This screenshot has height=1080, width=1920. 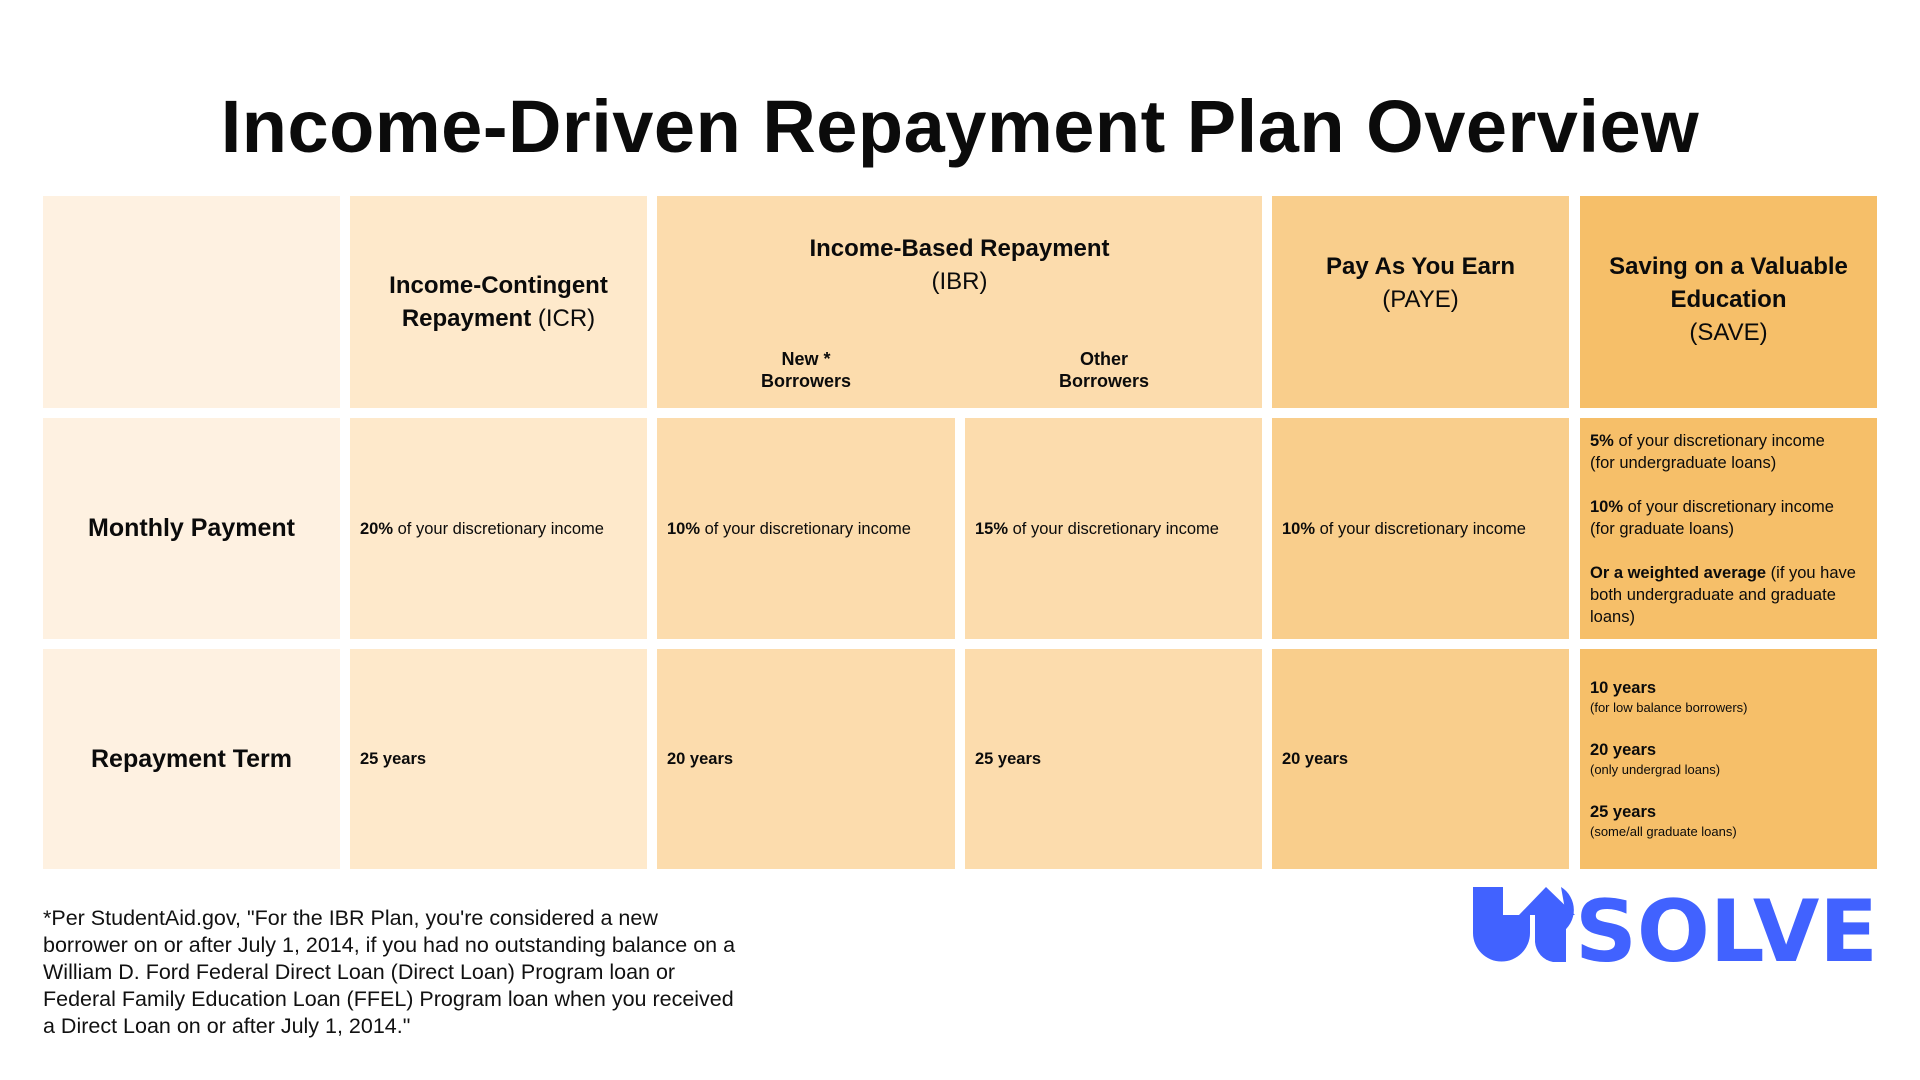 What do you see at coordinates (1420, 759) in the screenshot?
I see `repayment-term-paye: 20 years` at bounding box center [1420, 759].